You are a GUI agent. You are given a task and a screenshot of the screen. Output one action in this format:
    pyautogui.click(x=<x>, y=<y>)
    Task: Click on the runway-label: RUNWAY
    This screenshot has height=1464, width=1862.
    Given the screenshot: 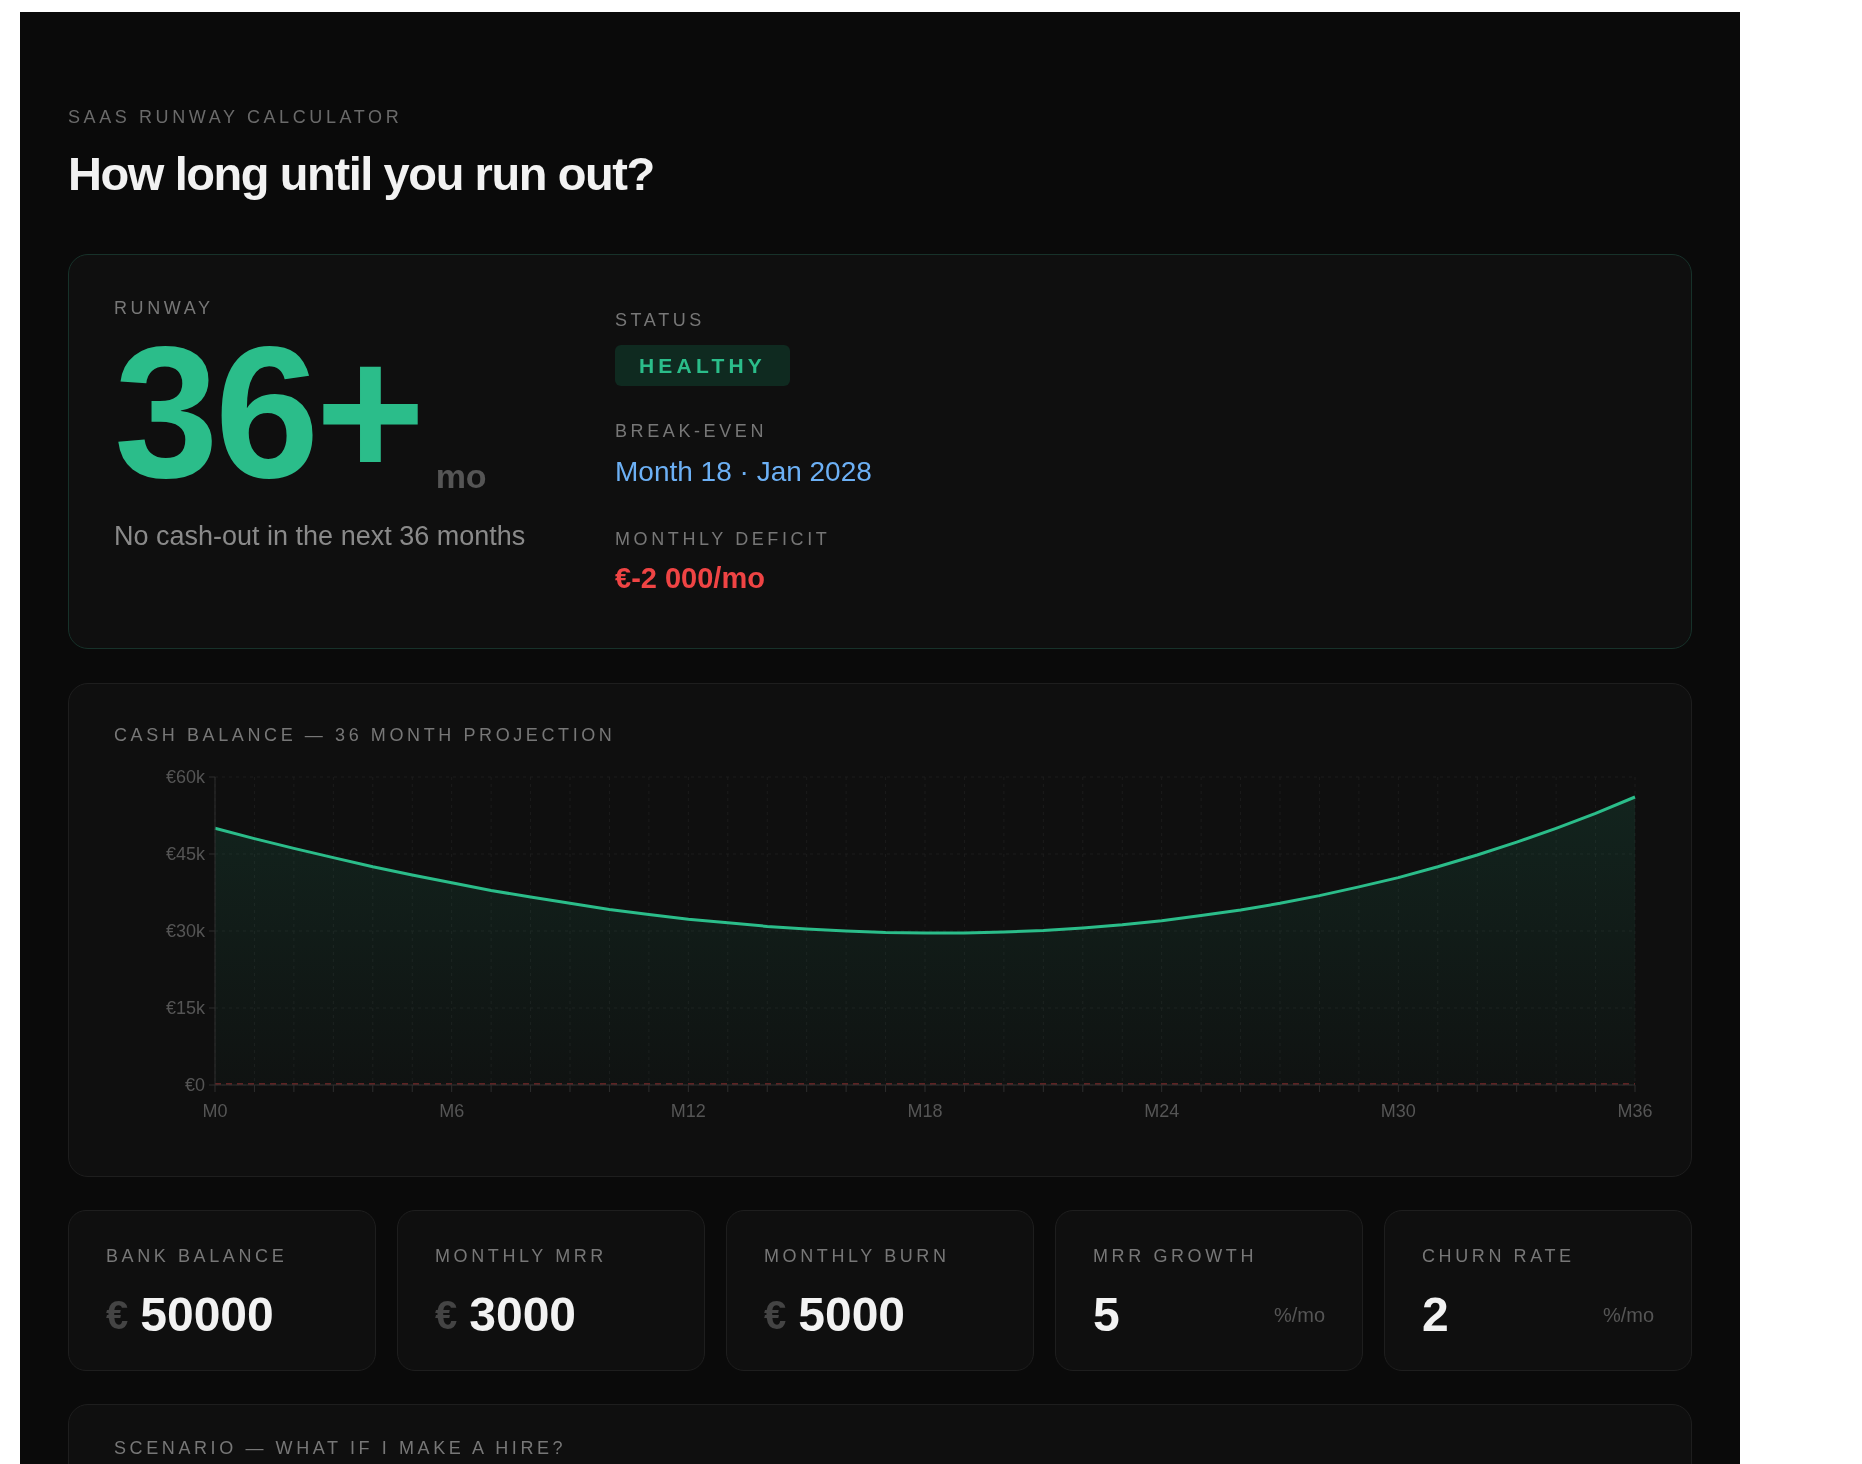 What is the action you would take?
    pyautogui.click(x=164, y=308)
    